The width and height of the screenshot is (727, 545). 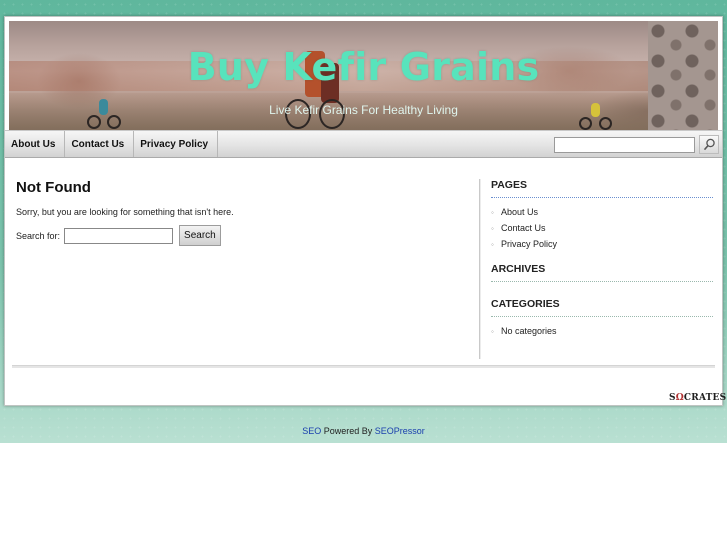 I want to click on content-search-input, so click(x=119, y=235).